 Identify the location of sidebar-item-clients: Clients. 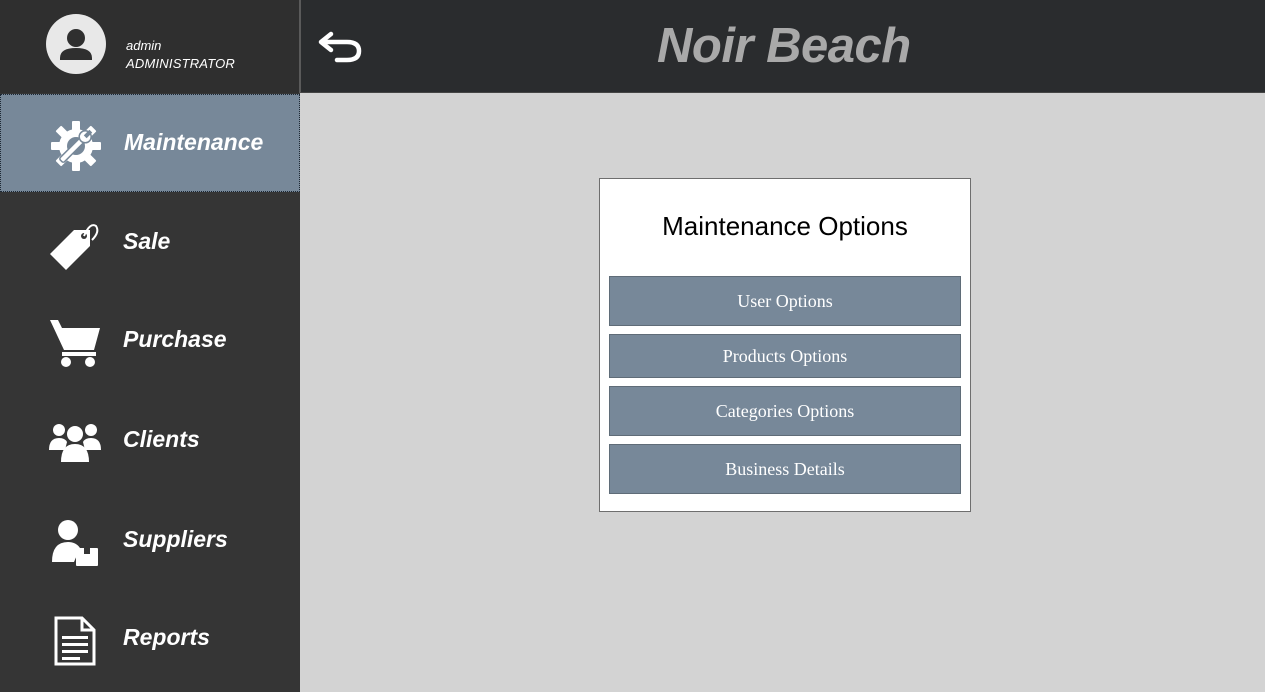
(150, 441).